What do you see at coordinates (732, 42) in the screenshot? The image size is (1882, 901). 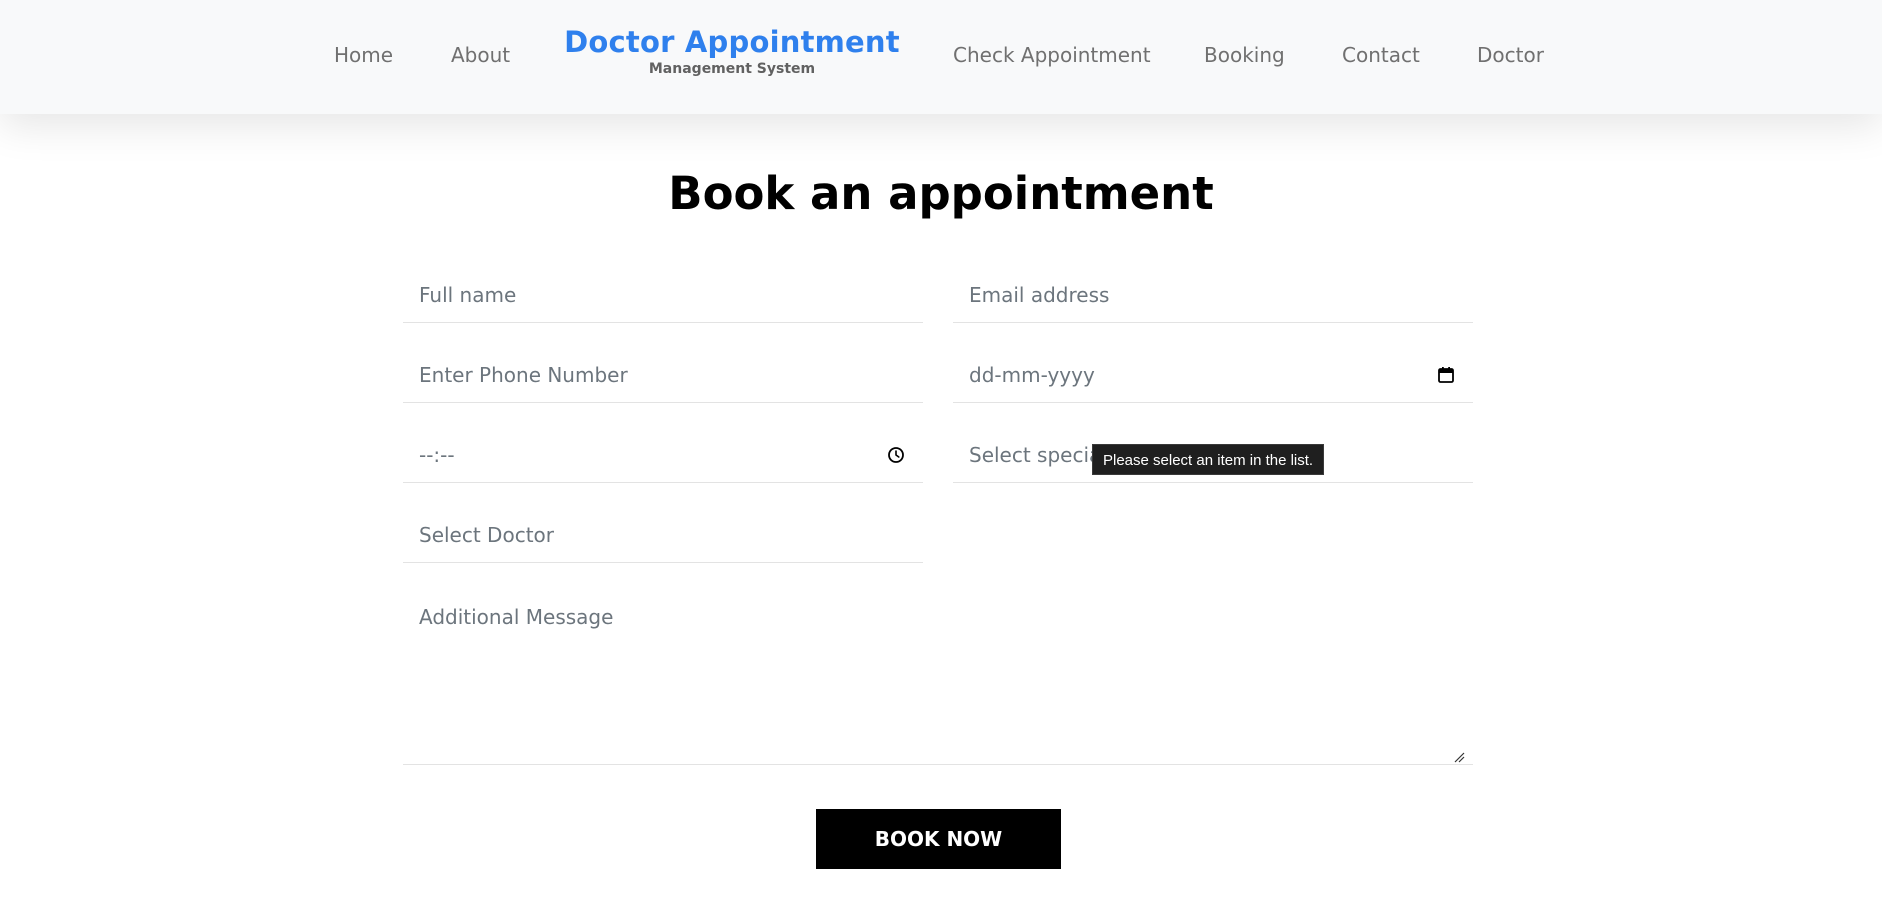 I see `brand-title: Doctor Appointment` at bounding box center [732, 42].